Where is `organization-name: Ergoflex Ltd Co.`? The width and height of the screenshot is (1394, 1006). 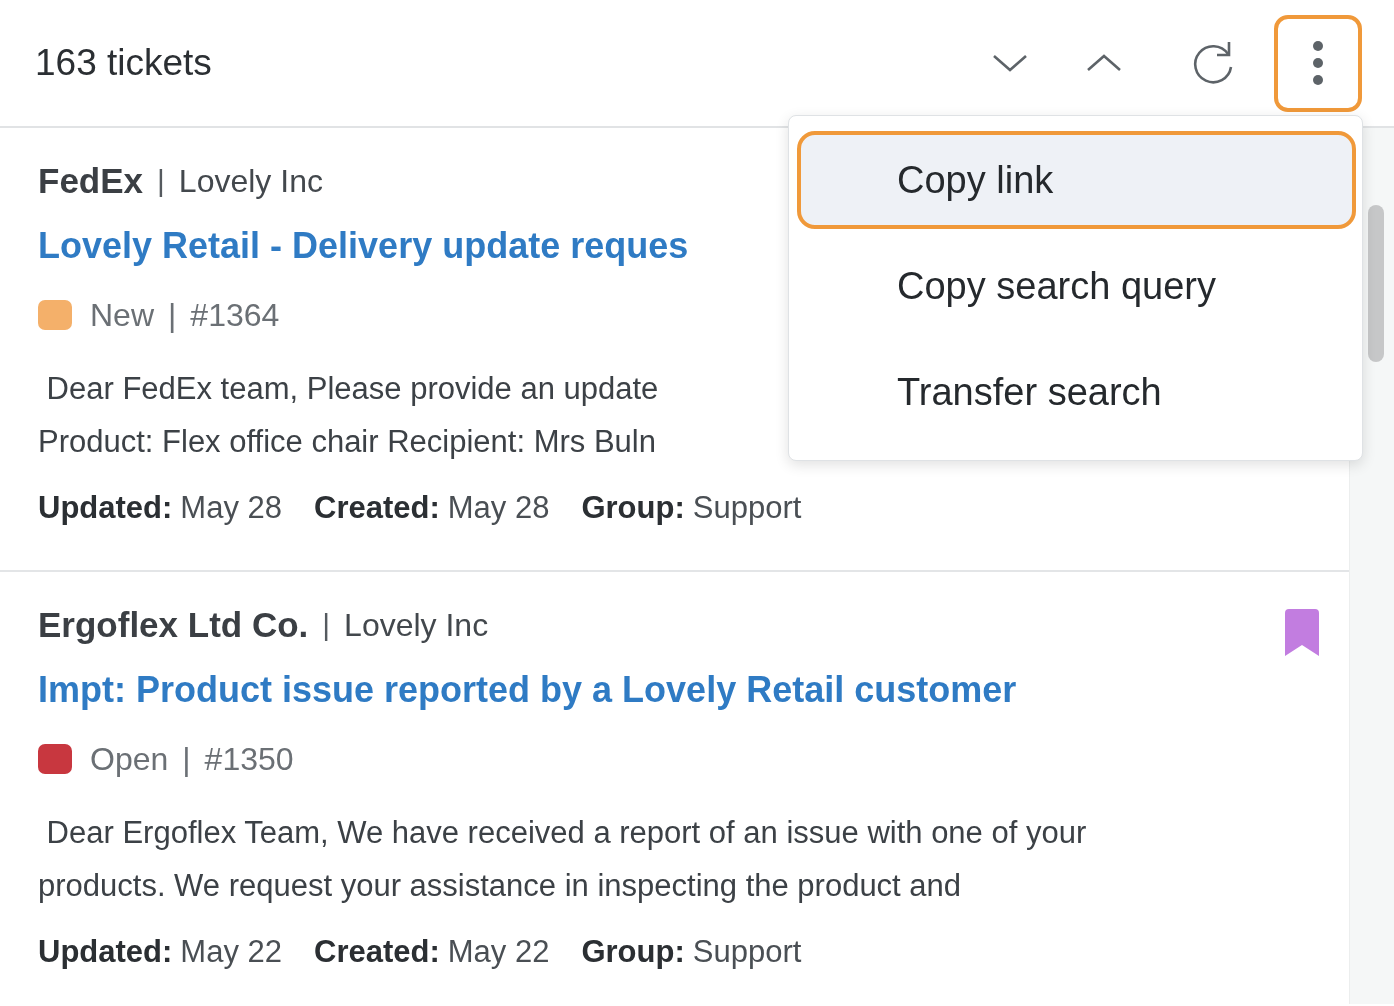 organization-name: Ergoflex Ltd Co. is located at coordinates (173, 625).